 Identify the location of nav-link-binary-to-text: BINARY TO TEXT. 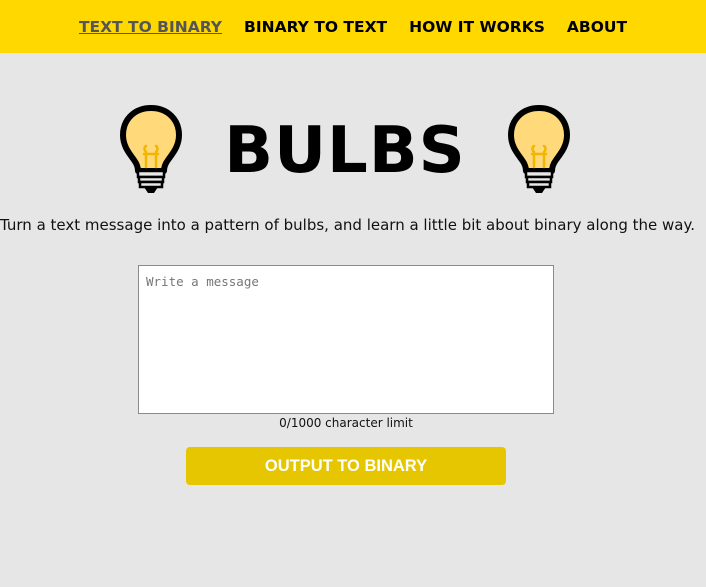
(315, 27).